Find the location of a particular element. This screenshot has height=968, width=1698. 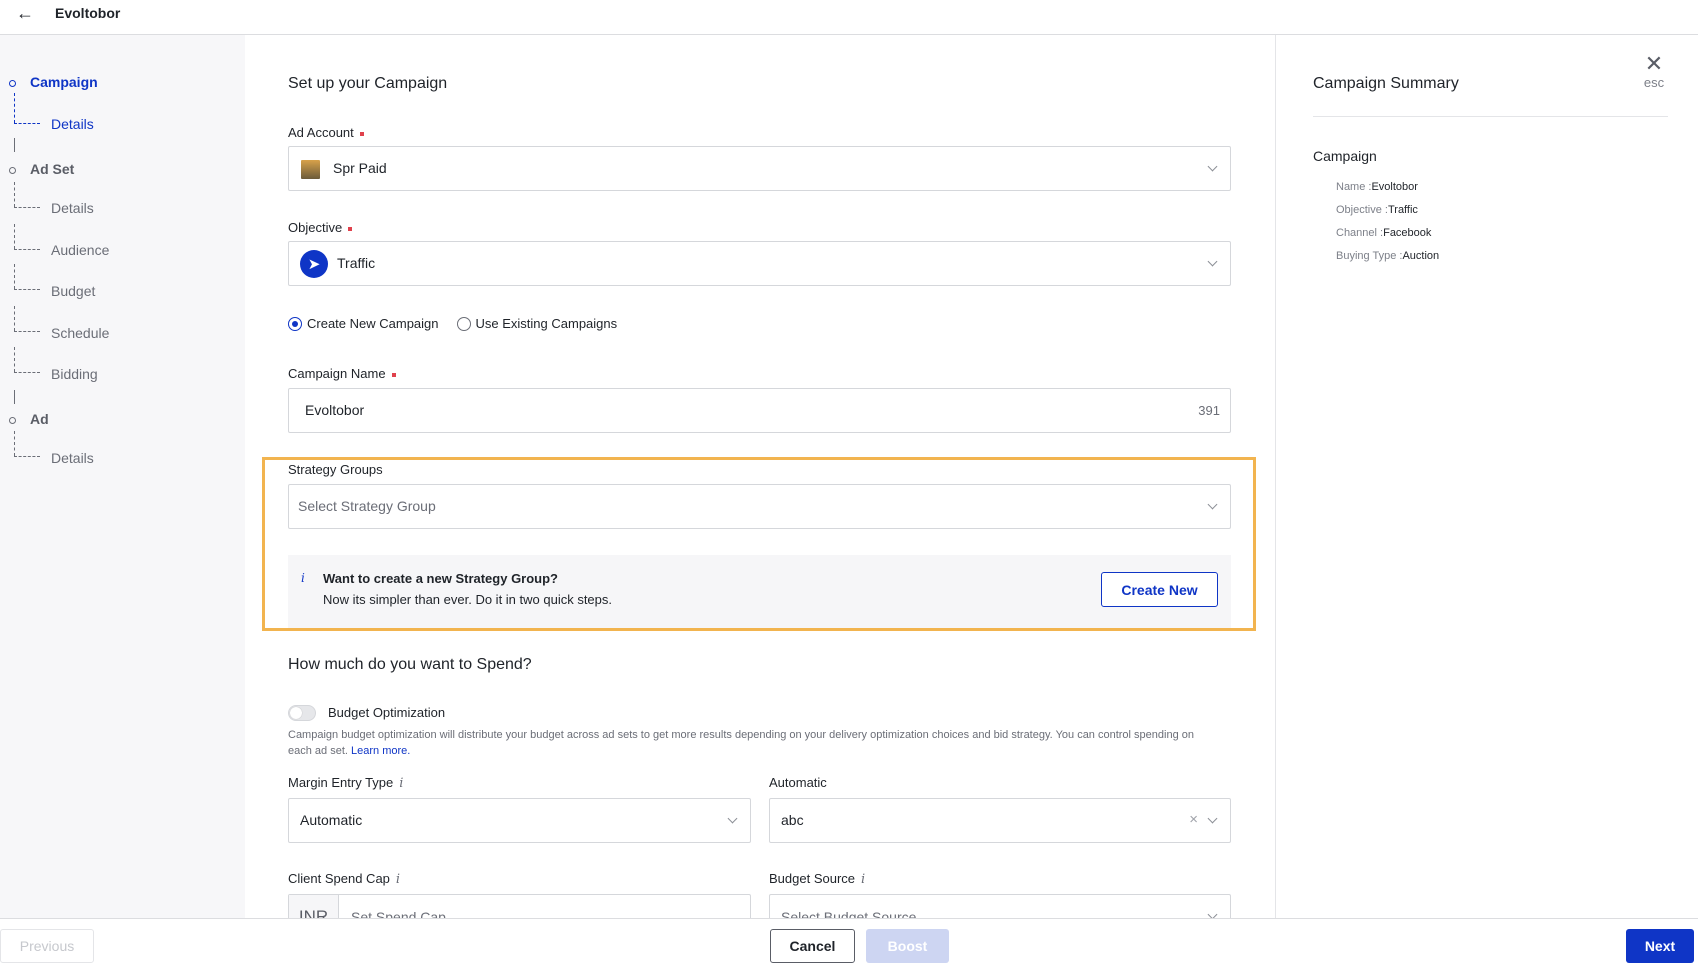

boost-button: Boost is located at coordinates (907, 946).